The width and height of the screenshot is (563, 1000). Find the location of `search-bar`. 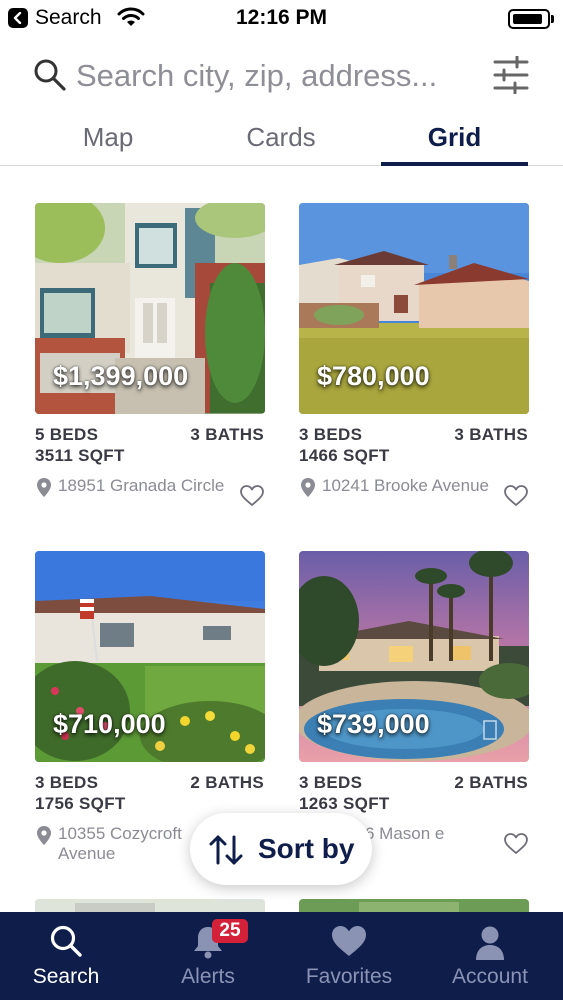

search-bar is located at coordinates (281, 76).